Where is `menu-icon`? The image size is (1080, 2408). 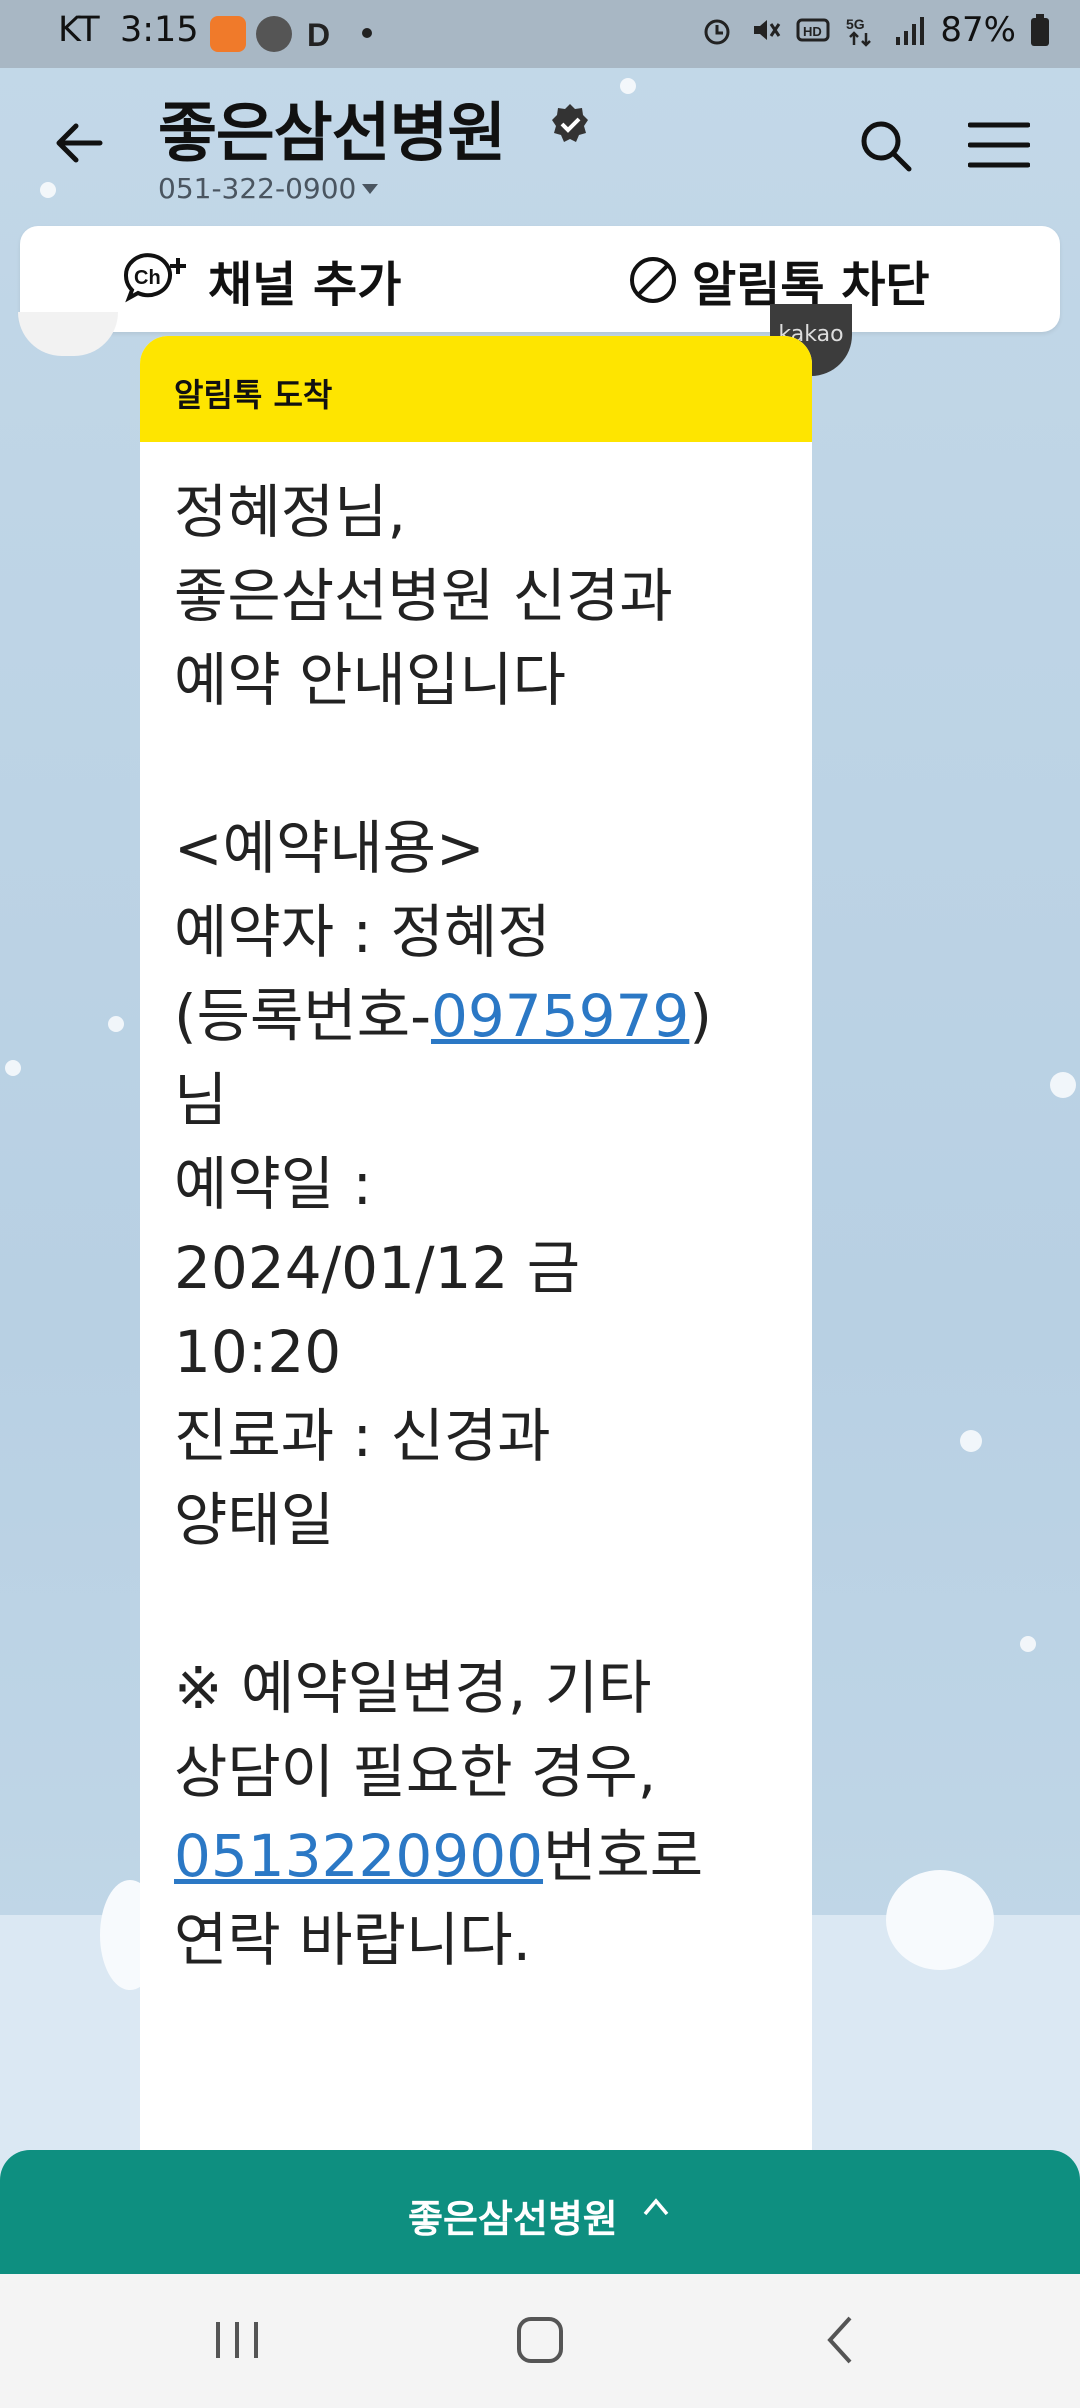 menu-icon is located at coordinates (999, 145).